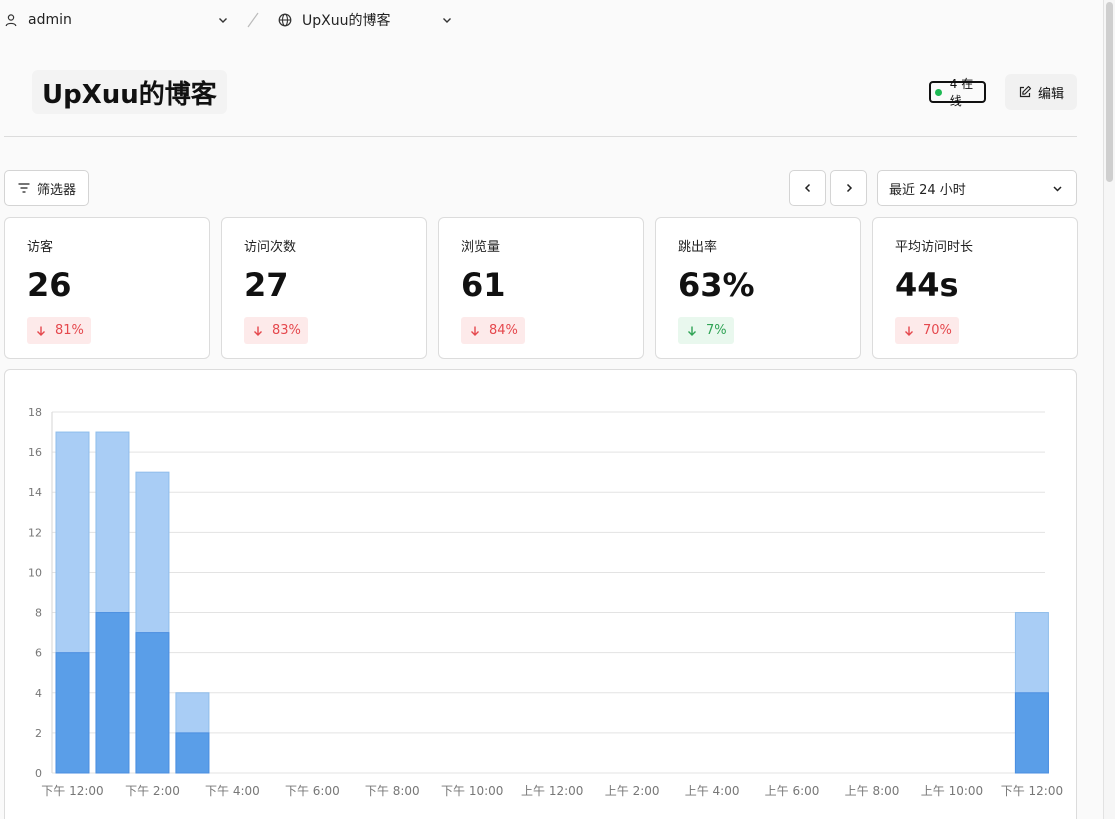 The image size is (1115, 819). What do you see at coordinates (35, 532) in the screenshot?
I see `y-tick-label: 12` at bounding box center [35, 532].